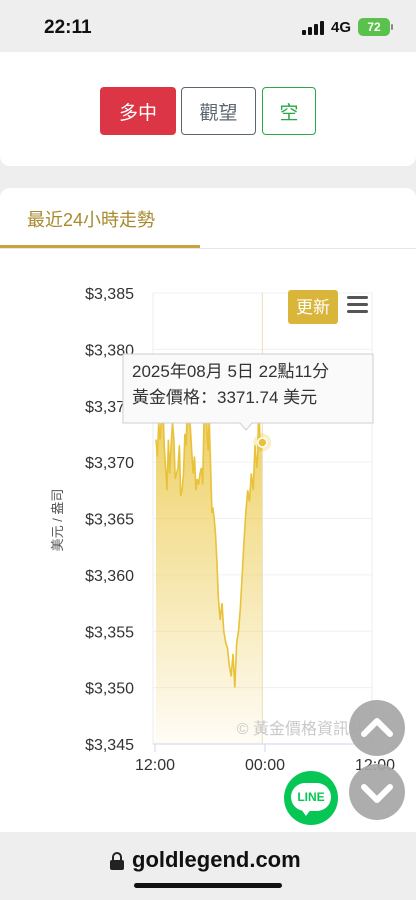 The height and width of the screenshot is (900, 416). I want to click on tab-label: 最近24小時走勢, so click(91, 220).